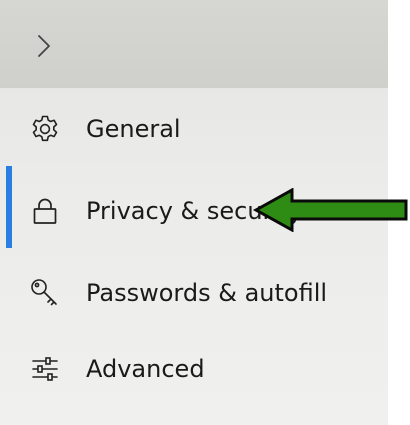 The height and width of the screenshot is (425, 410). I want to click on nav-item-label: Advanced, so click(145, 369).